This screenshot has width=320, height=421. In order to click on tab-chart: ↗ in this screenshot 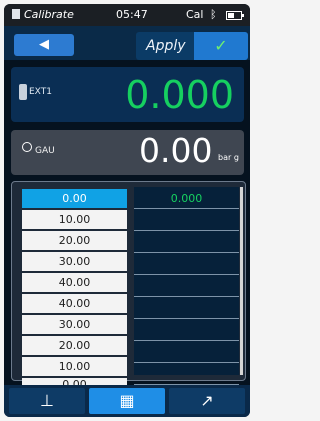, I will do `click(207, 401)`.